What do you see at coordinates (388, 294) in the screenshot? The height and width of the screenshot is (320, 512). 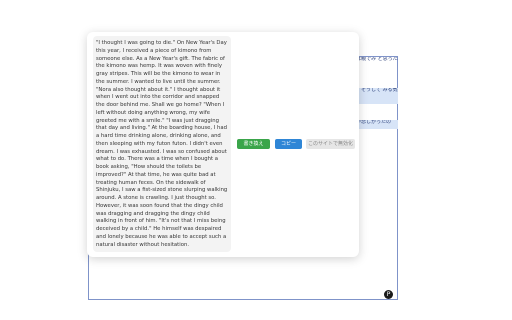 I see `extension-logo-icon: P` at bounding box center [388, 294].